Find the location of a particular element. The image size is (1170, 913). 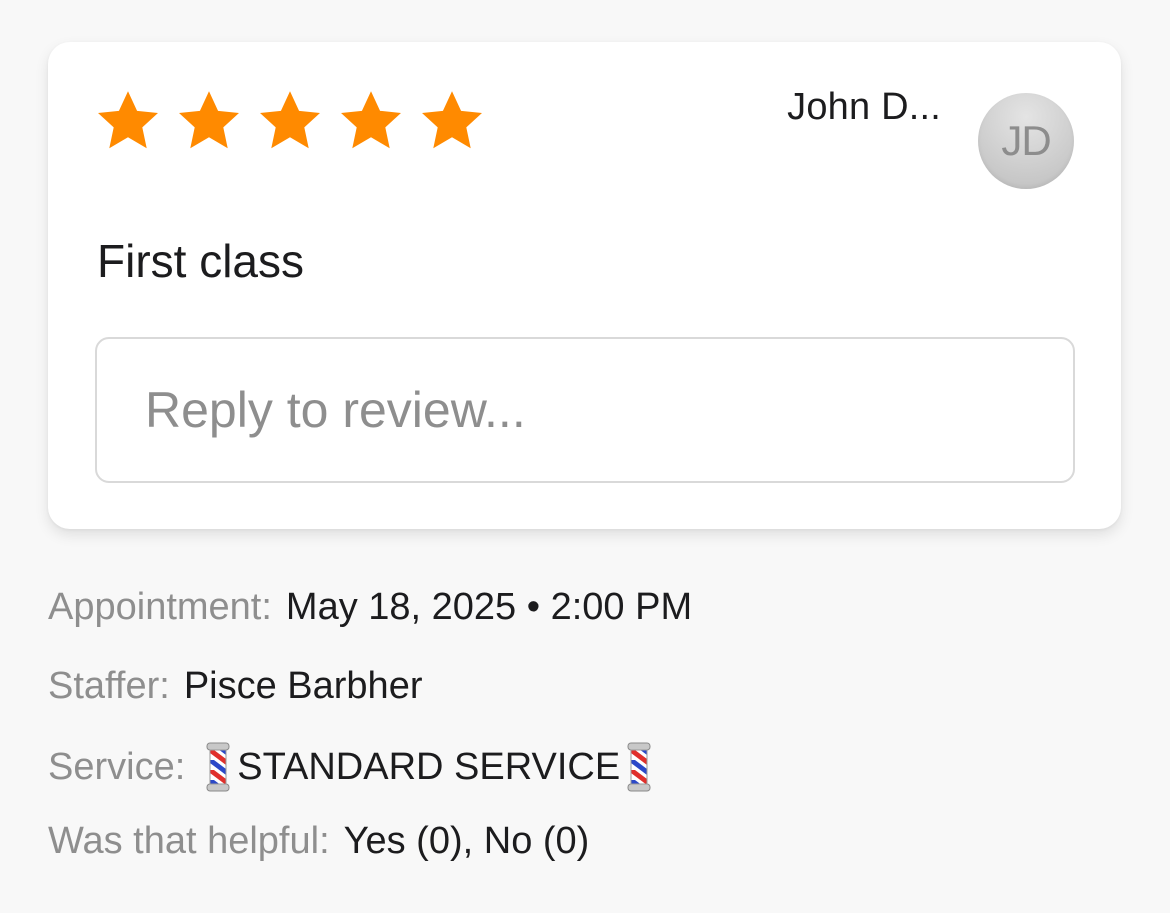

helpful-row: Was that helpful: Yes (0), No (0) is located at coordinates (318, 841).